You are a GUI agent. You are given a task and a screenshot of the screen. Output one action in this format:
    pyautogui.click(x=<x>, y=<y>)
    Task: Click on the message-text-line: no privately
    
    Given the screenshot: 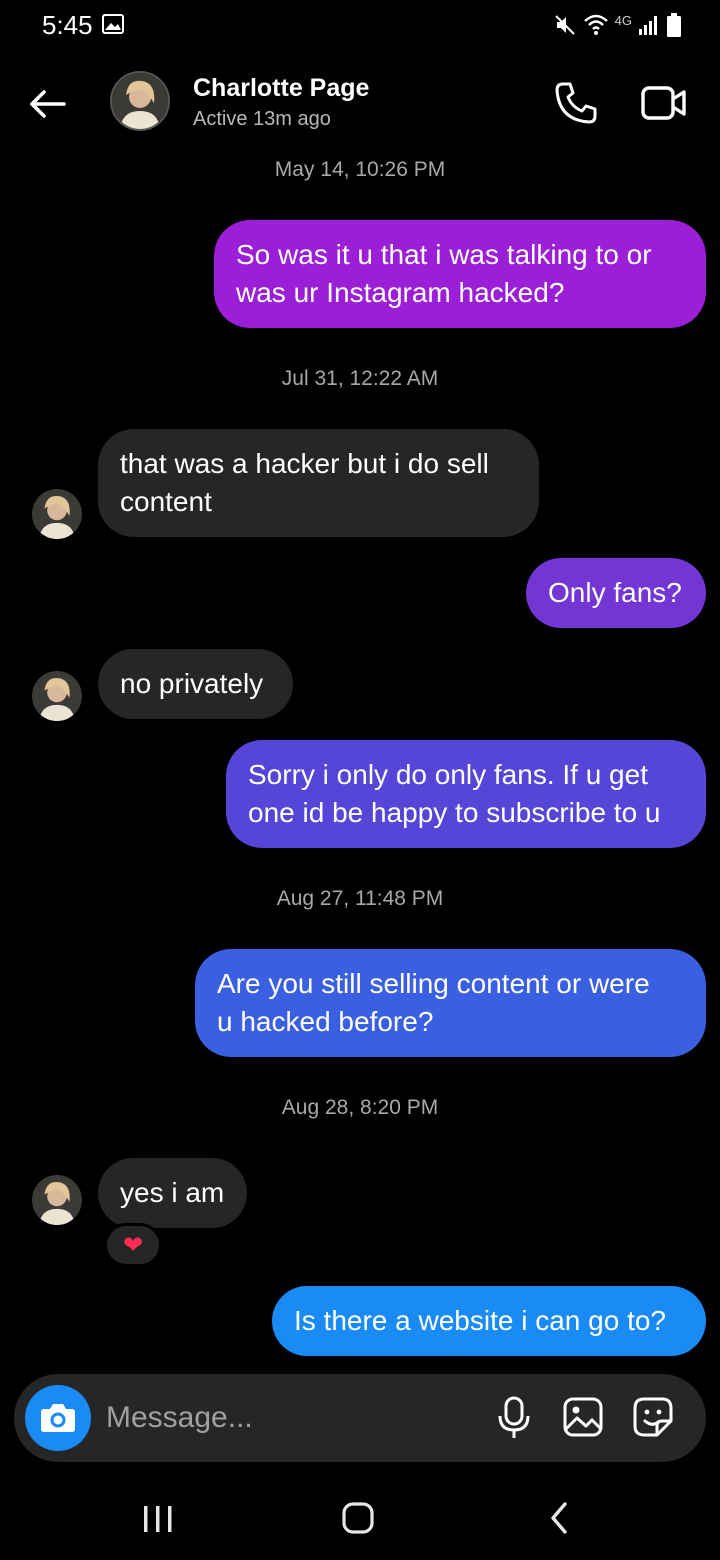 What is the action you would take?
    pyautogui.click(x=192, y=683)
    